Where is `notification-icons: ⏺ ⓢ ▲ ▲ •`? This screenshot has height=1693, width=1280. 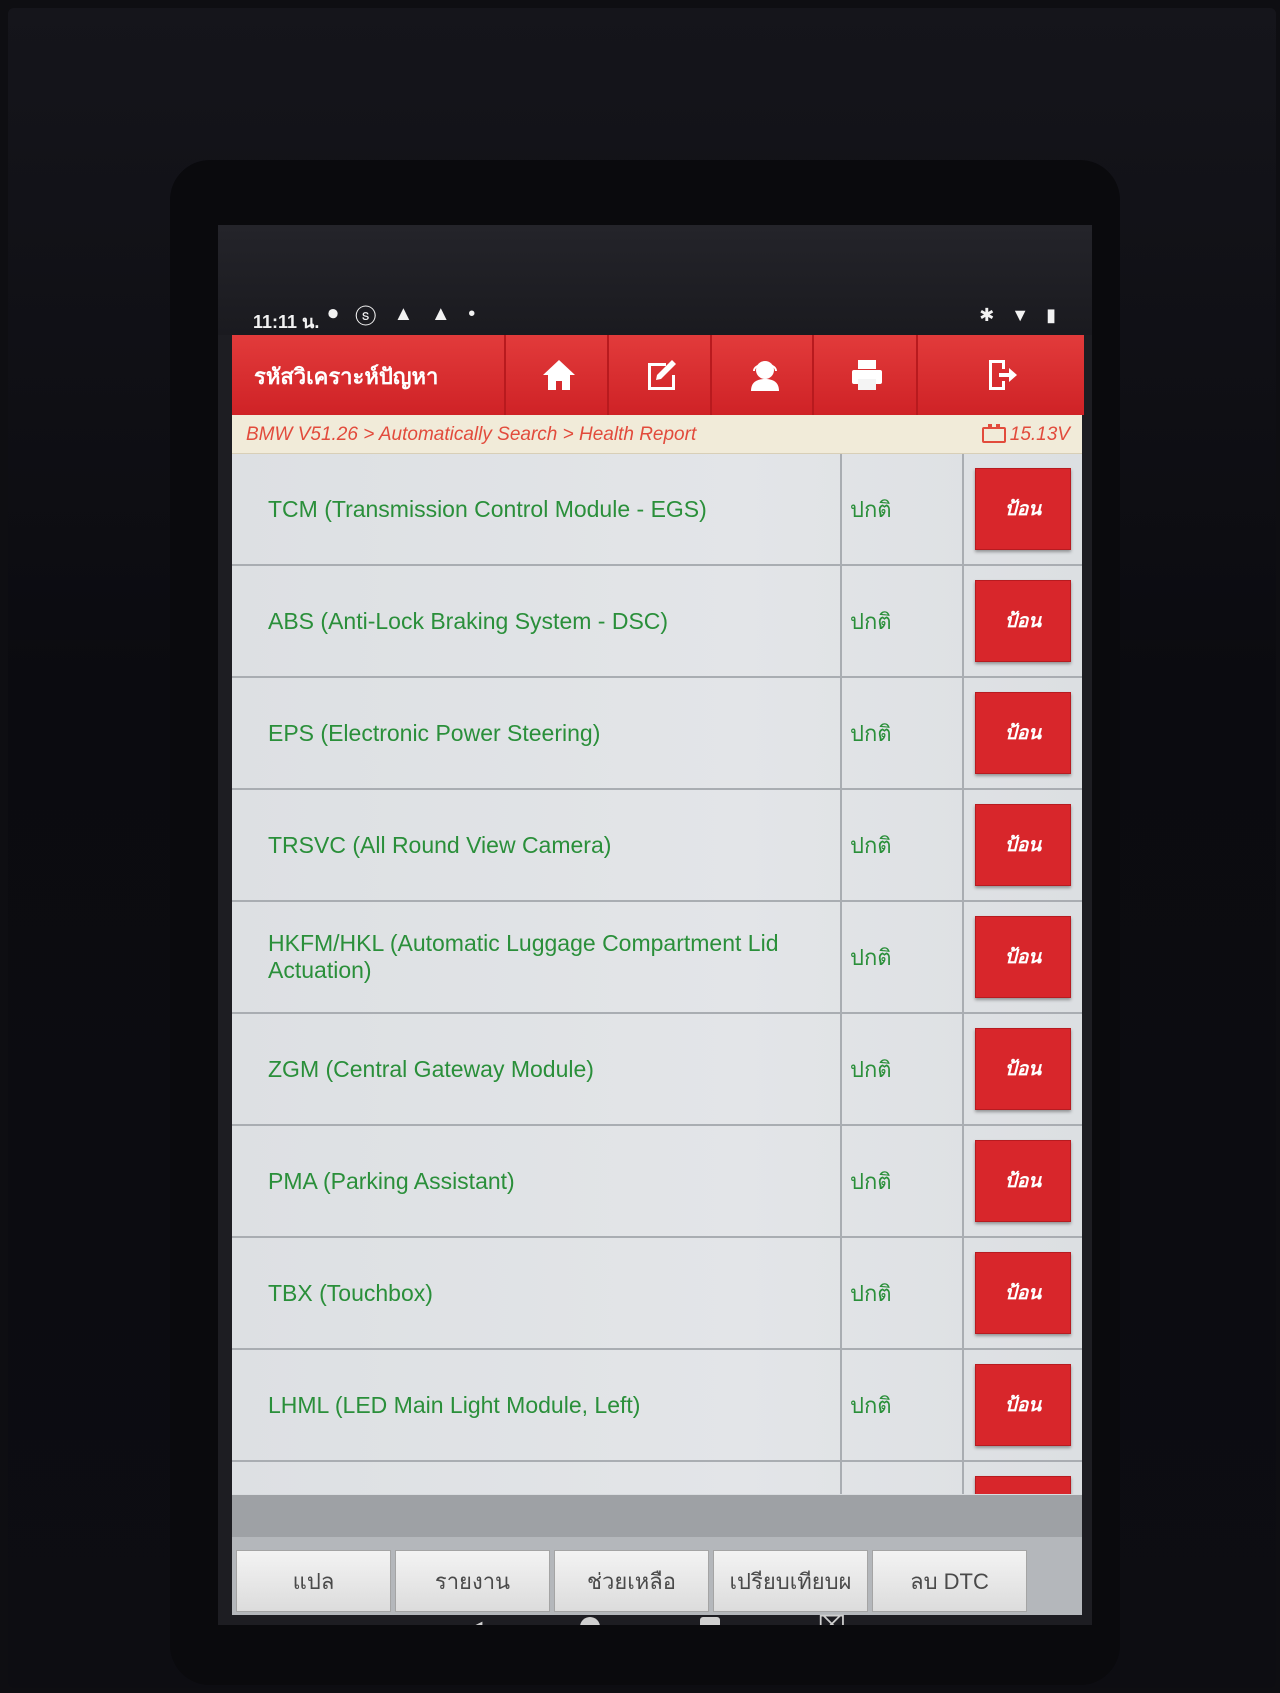
notification-icons: ⏺ ⓢ ▲ ▲ • is located at coordinates (405, 314).